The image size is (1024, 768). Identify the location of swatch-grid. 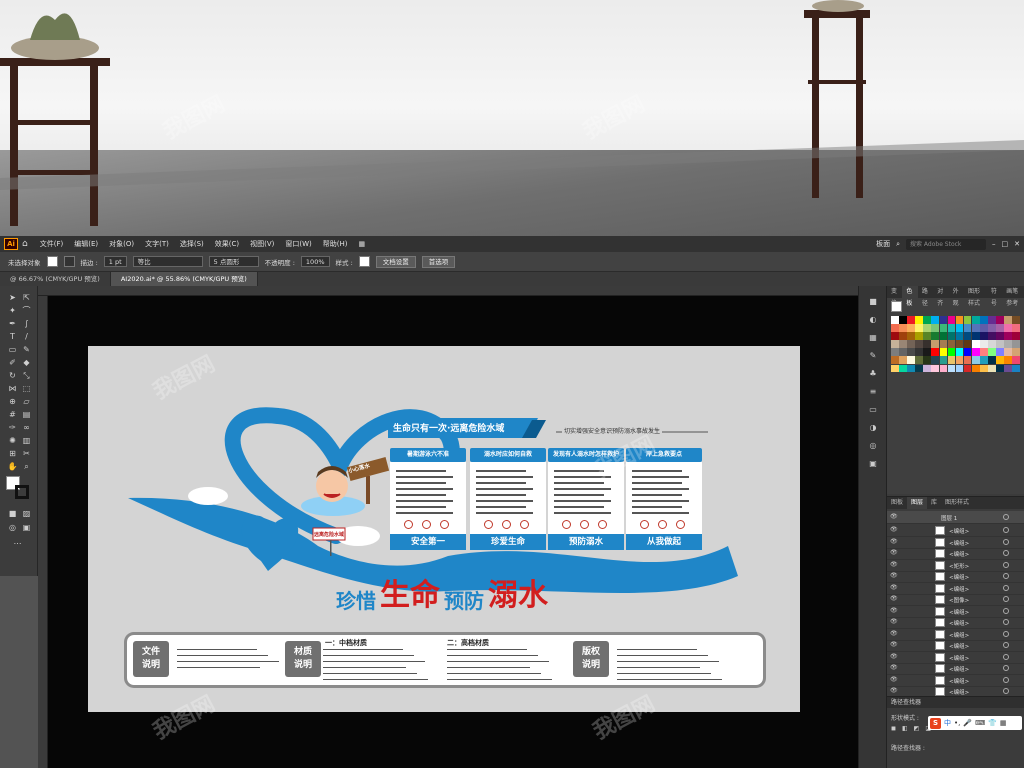
(955, 344).